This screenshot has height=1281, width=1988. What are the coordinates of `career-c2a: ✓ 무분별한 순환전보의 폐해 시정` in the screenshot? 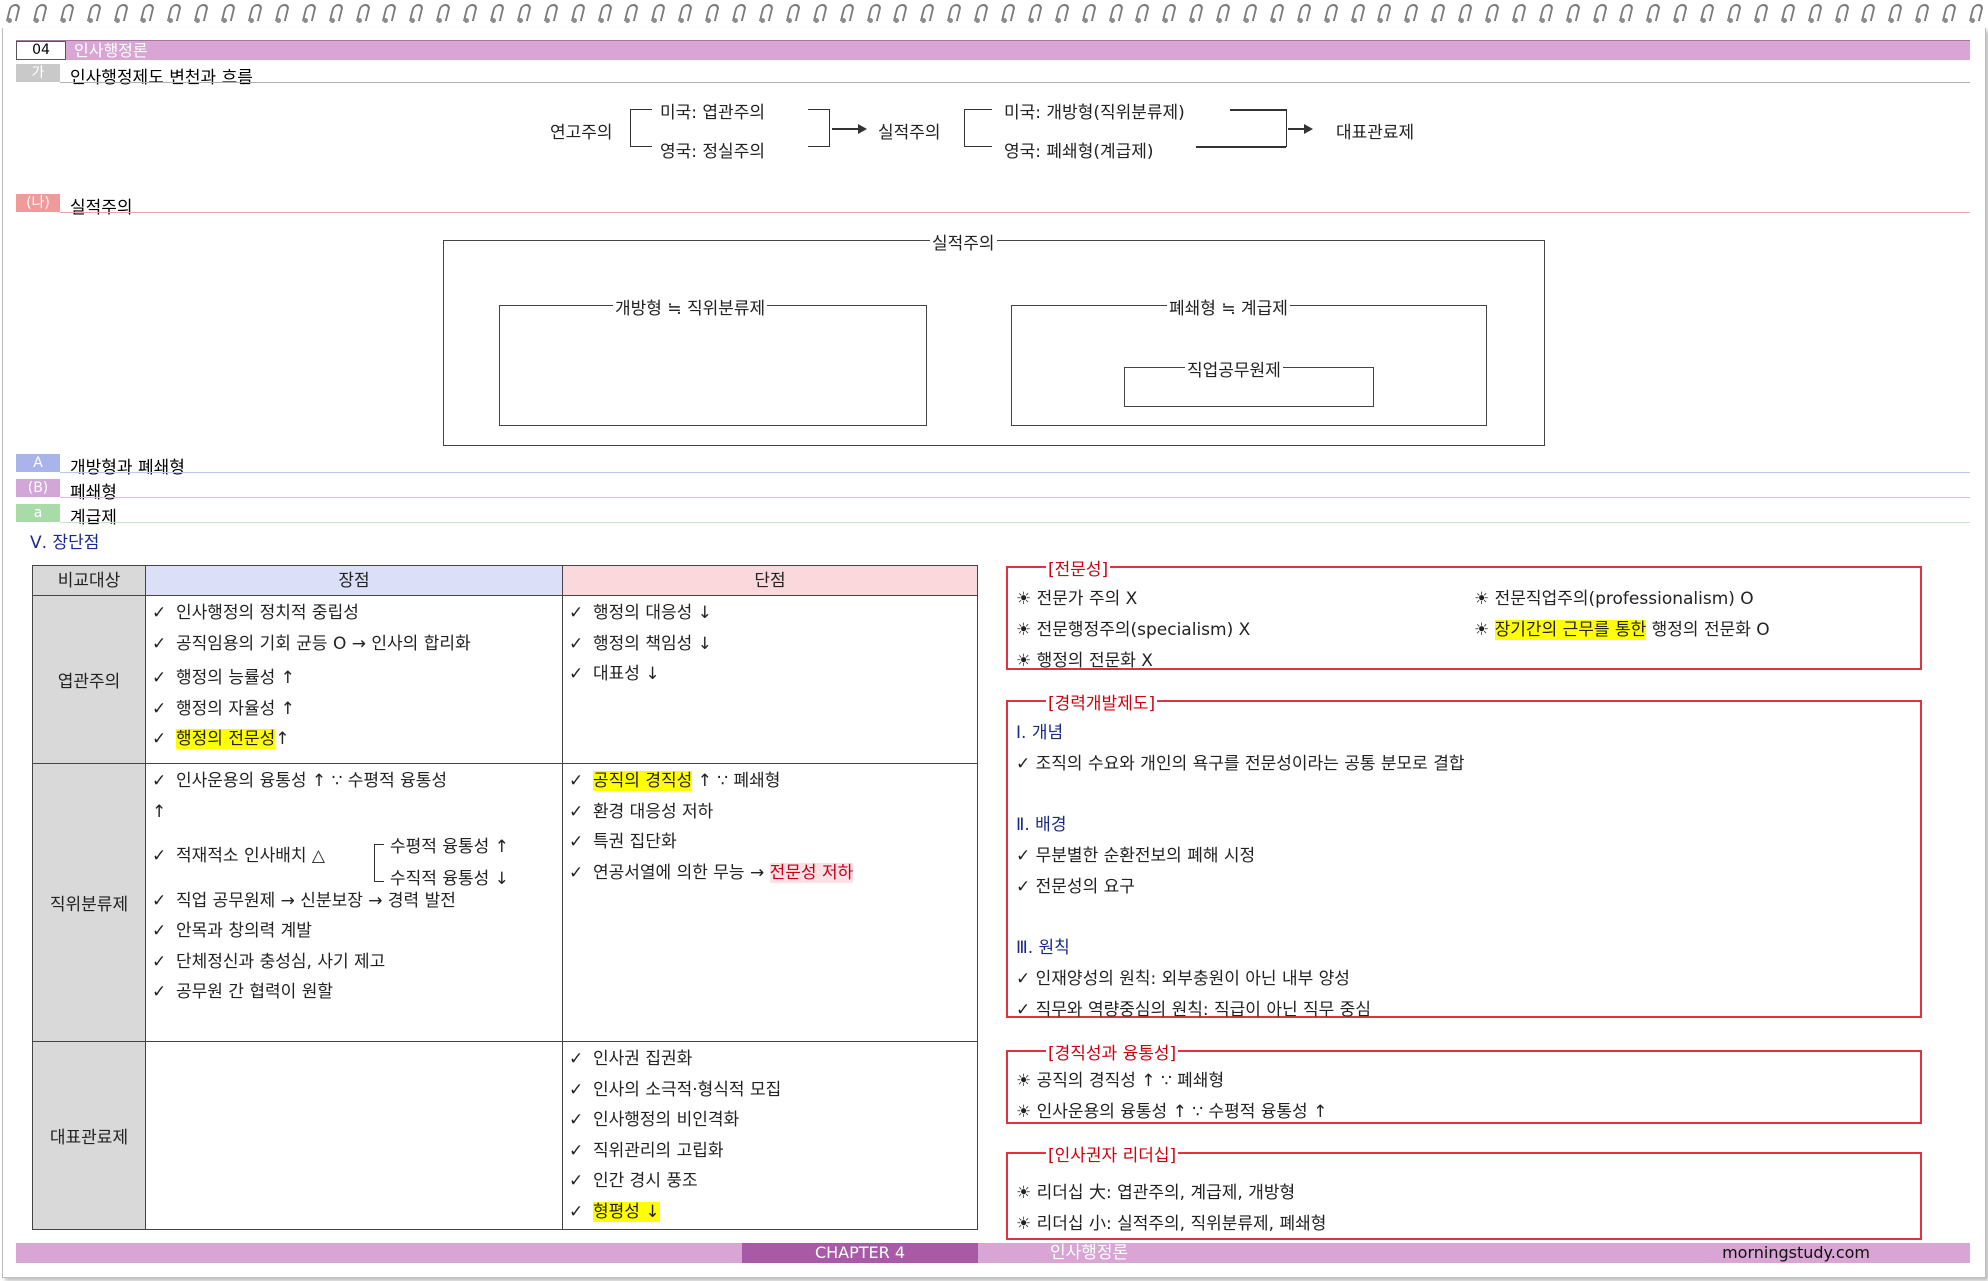 It's located at (1136, 856).